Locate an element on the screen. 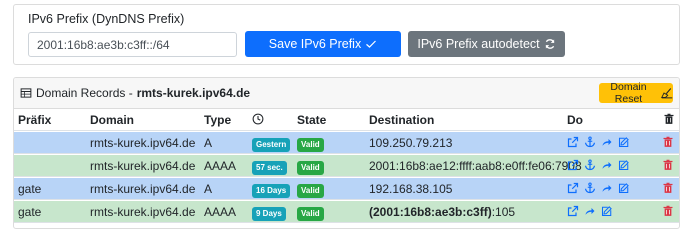 The image size is (690, 240). col-do-header: Do is located at coordinates (575, 120).